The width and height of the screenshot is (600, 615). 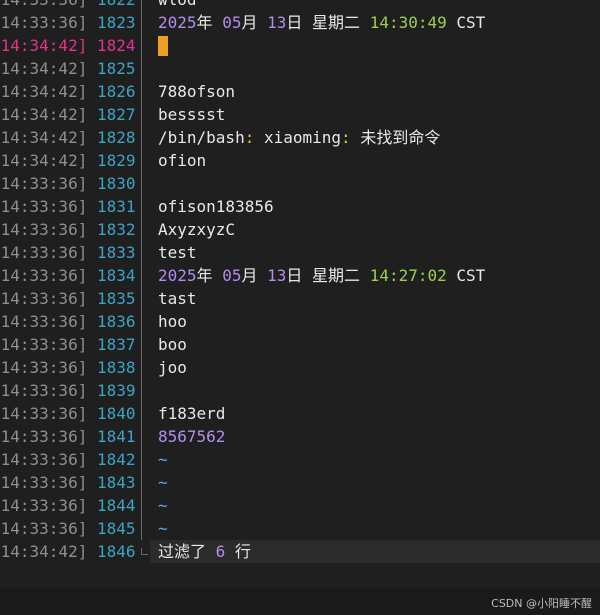 I want to click on line-content: /bin/bash: xiaoming: 未找到命令, so click(x=299, y=137).